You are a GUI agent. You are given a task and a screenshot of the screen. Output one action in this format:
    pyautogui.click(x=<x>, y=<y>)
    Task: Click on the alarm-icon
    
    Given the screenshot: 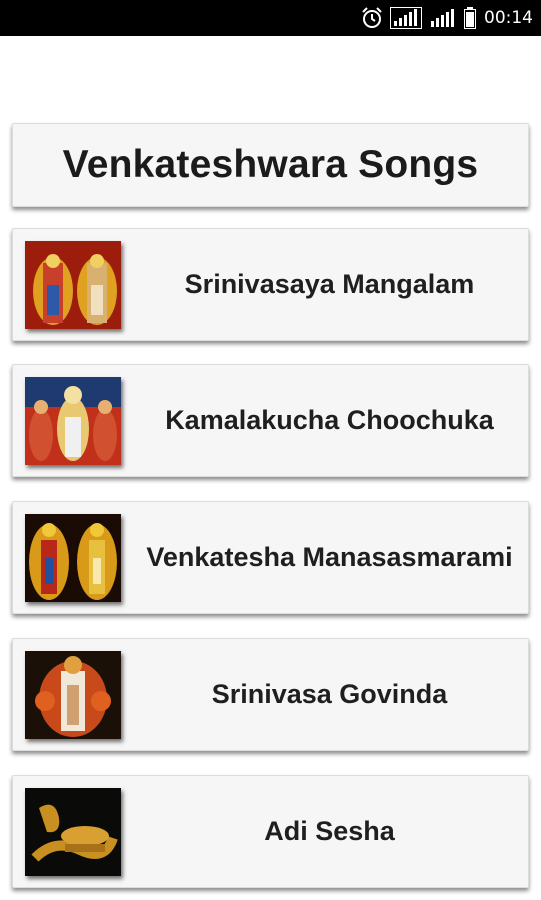 What is the action you would take?
    pyautogui.click(x=372, y=18)
    